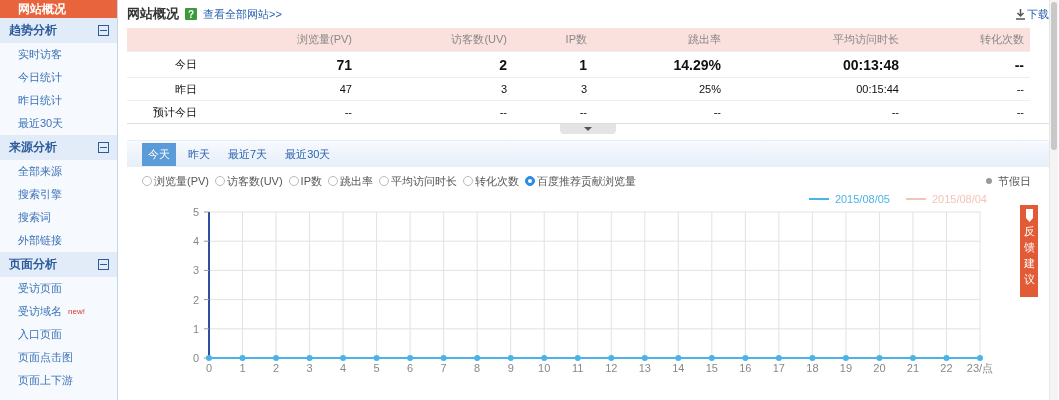  Describe the element at coordinates (40, 171) in the screenshot. I see `sidebar-link: 全部来源` at that location.